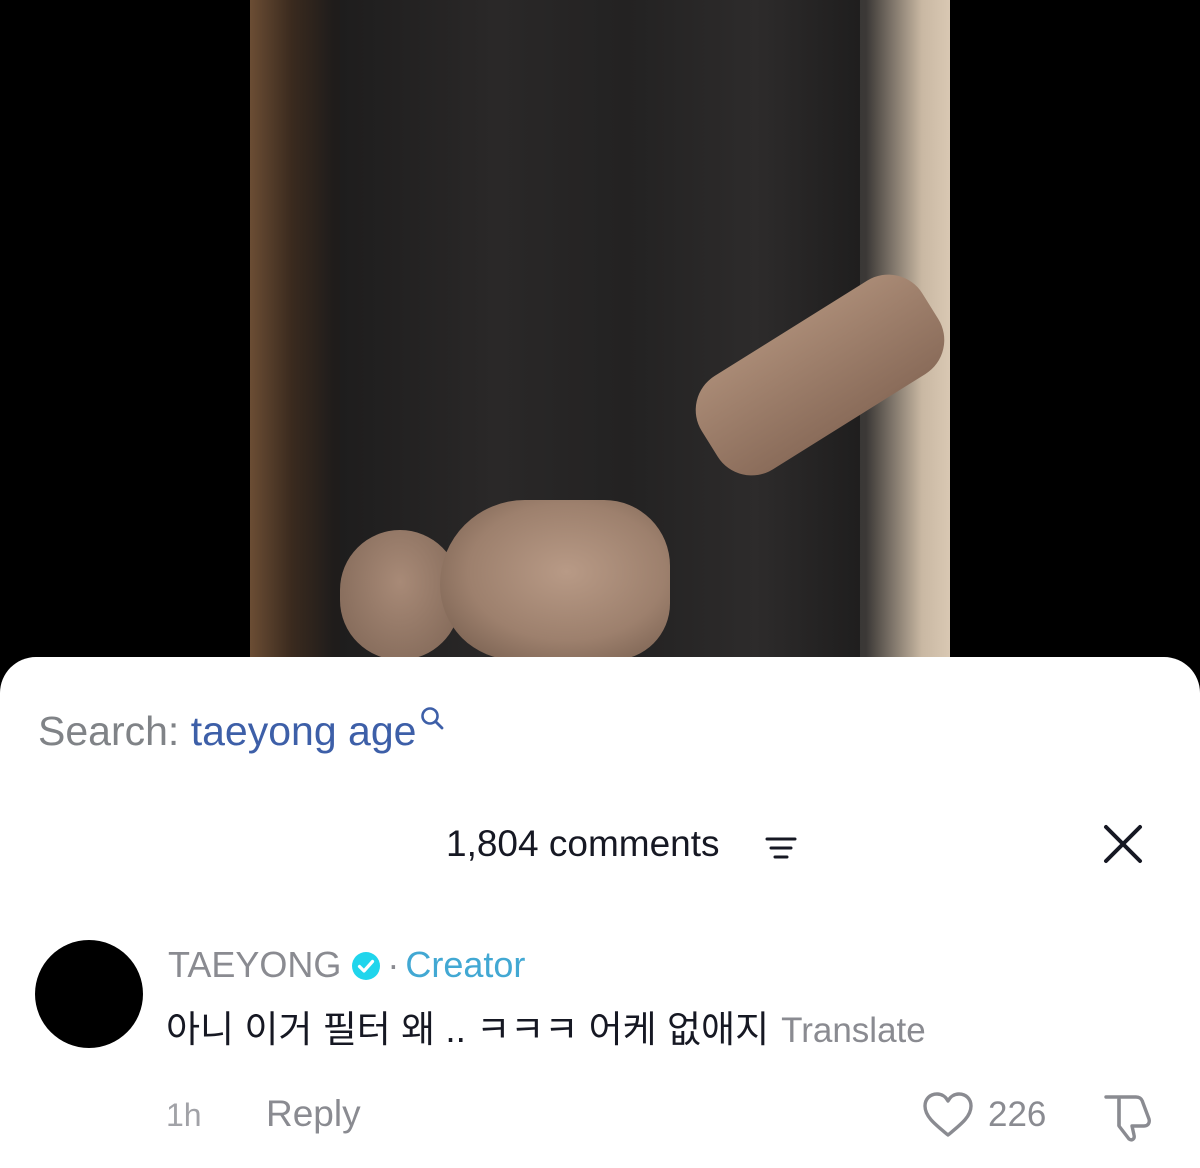 This screenshot has height=1168, width=1200. I want to click on thumbs-down-icon, so click(1128, 1117).